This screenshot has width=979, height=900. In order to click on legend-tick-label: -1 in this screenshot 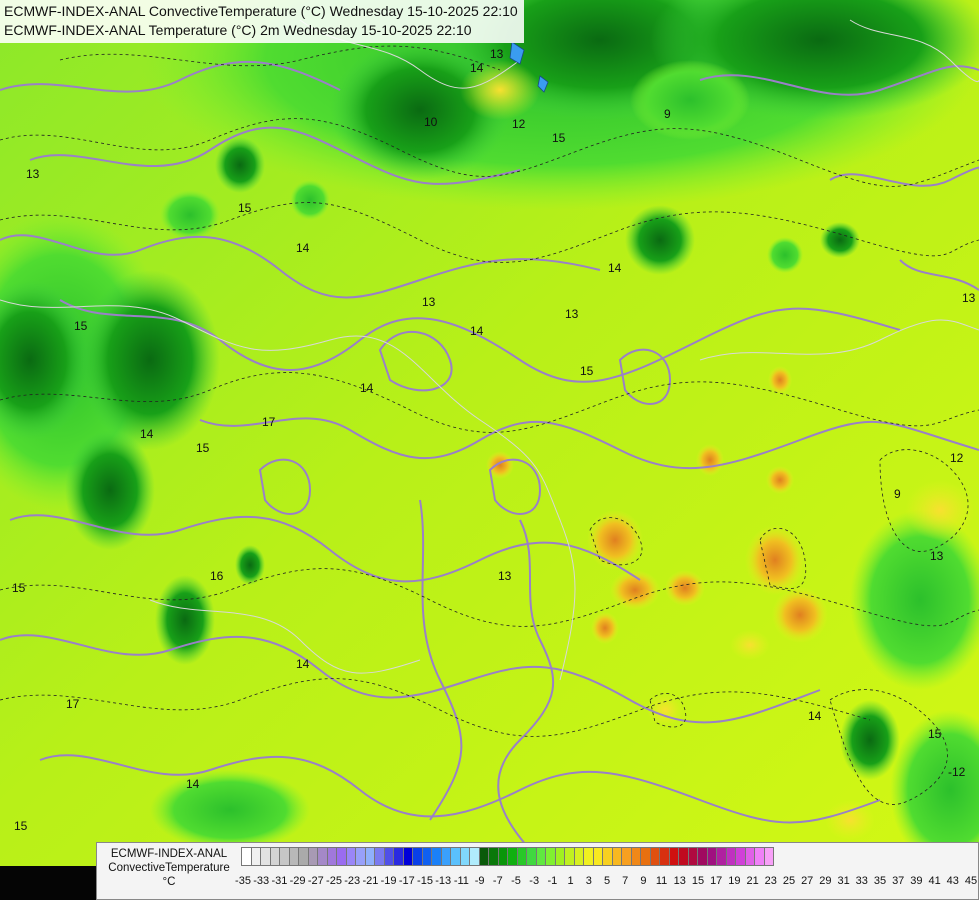, I will do `click(552, 881)`.